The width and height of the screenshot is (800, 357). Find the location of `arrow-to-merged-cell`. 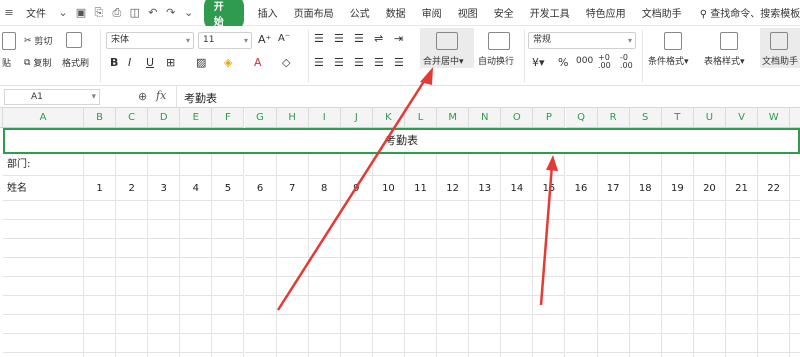

arrow-to-merged-cell is located at coordinates (546, 235).